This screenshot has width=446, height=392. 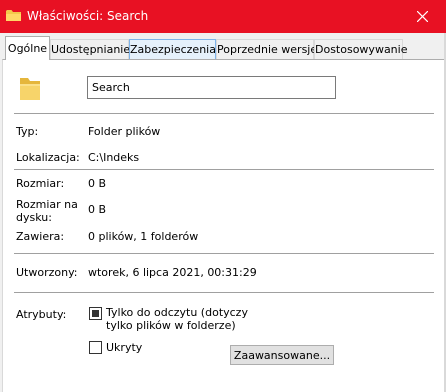 I want to click on contains-label: Zawiera:, so click(x=40, y=236).